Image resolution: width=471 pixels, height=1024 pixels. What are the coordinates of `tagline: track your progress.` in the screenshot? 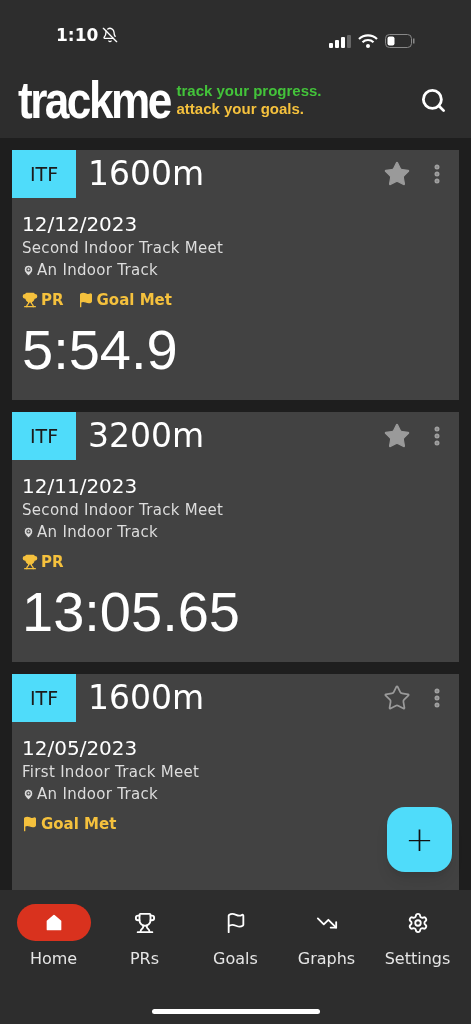 It's located at (249, 91).